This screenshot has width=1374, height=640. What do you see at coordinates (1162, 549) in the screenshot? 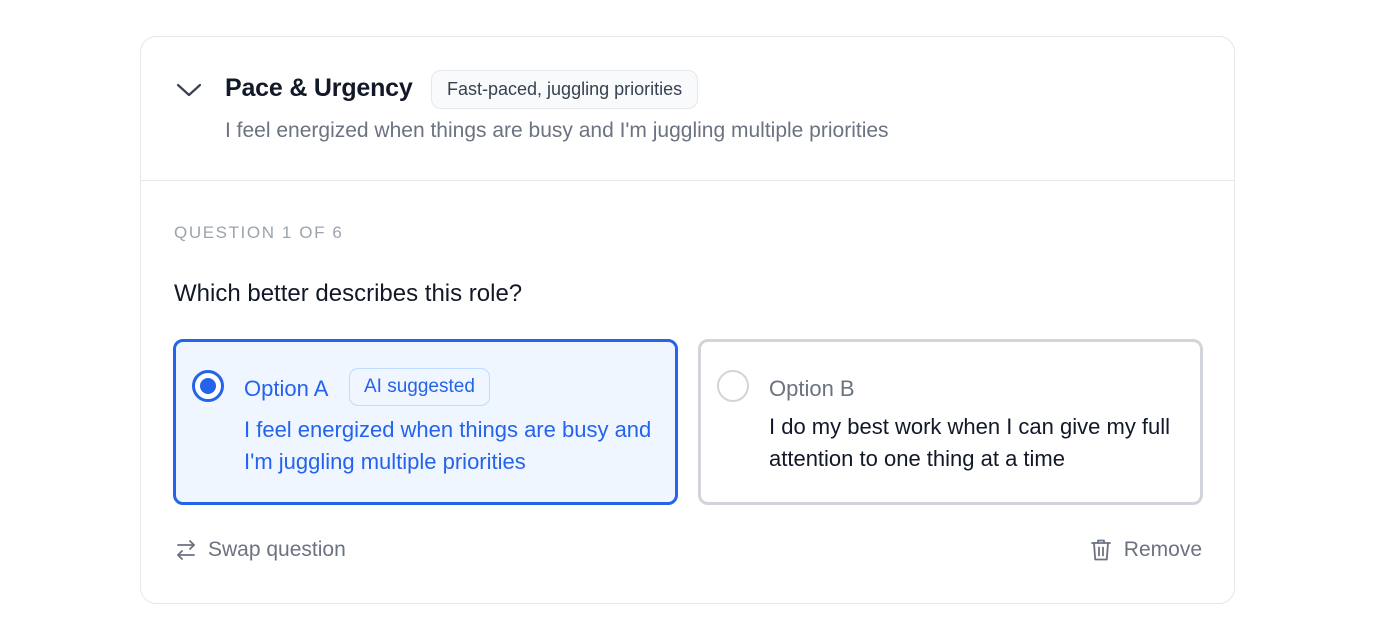
I see `remove-label: Remove` at bounding box center [1162, 549].